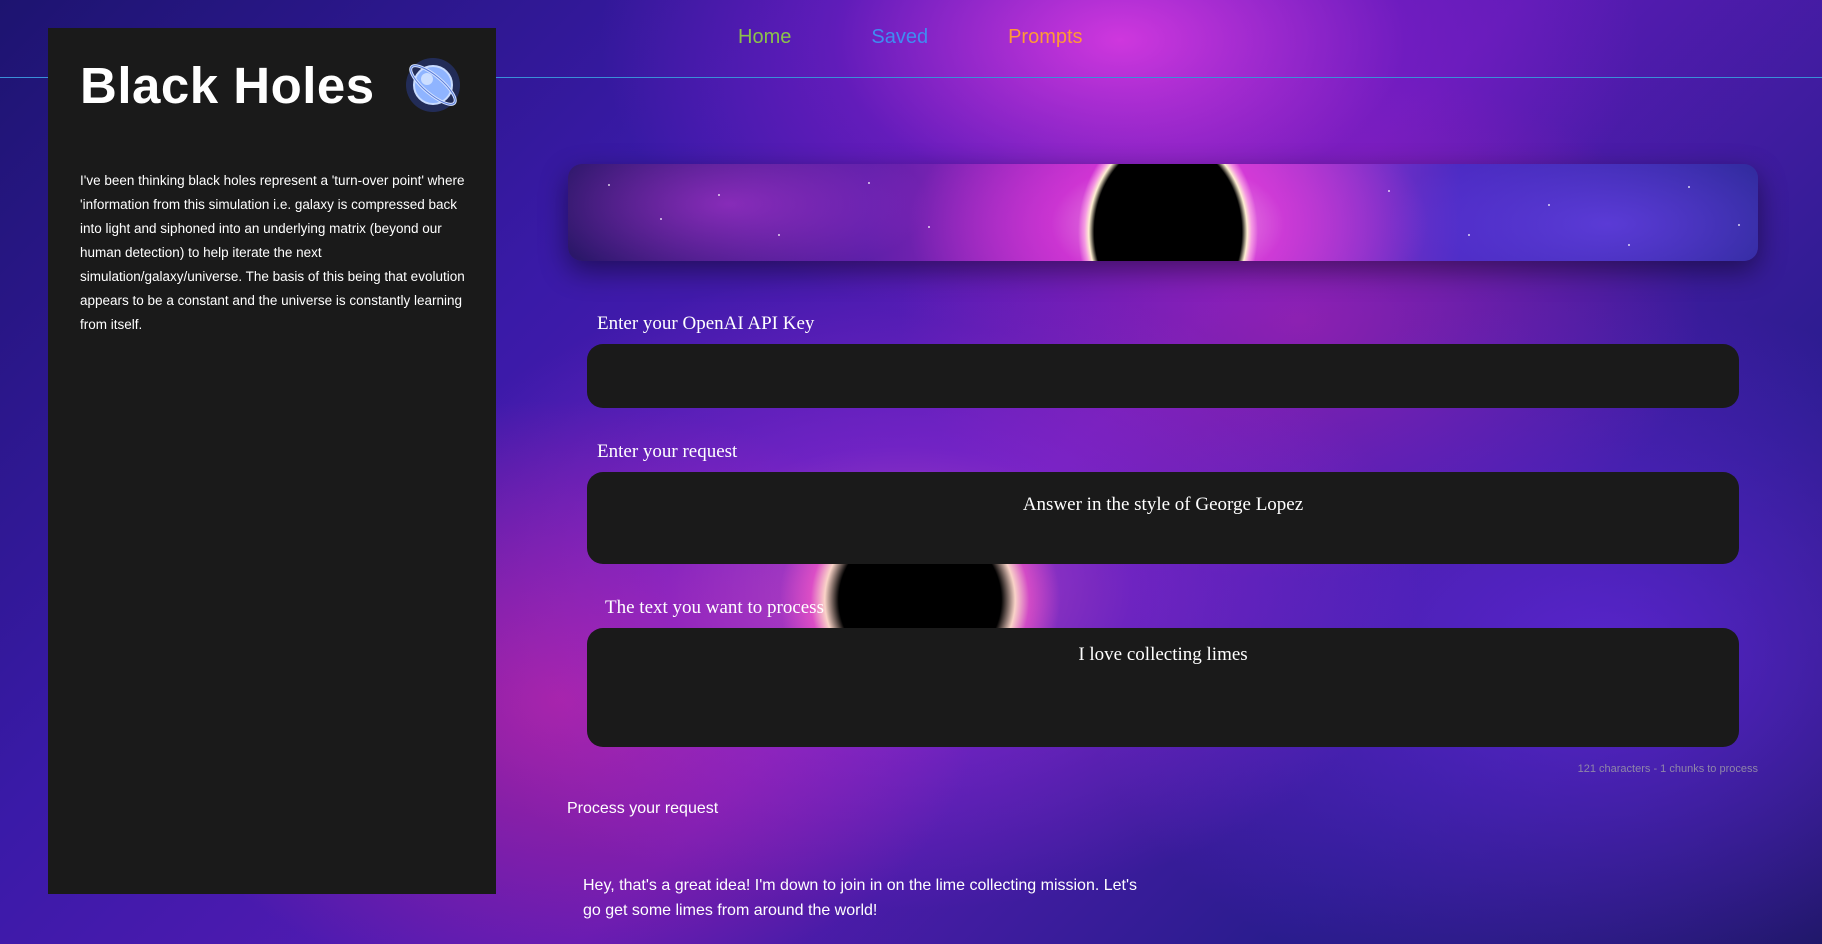 The image size is (1822, 944). I want to click on black-hole-banner, so click(1163, 212).